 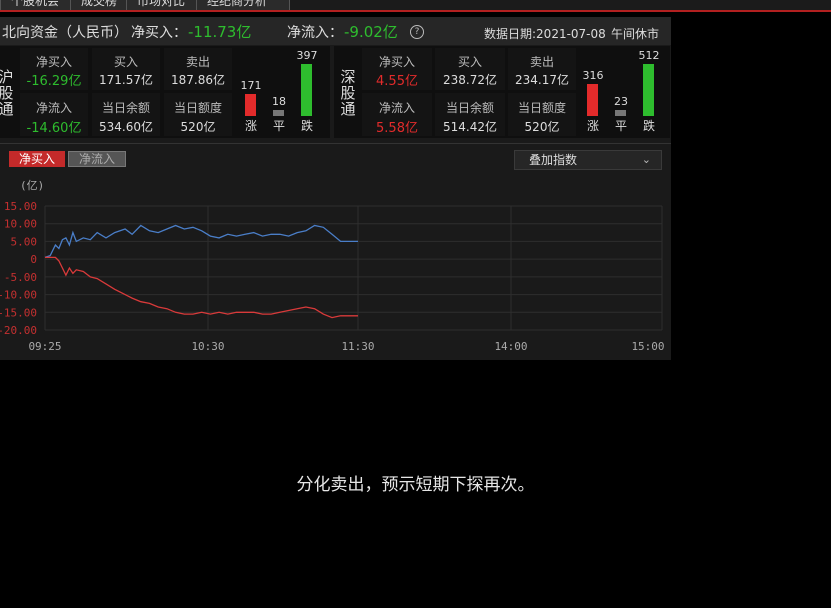 I want to click on top-tab-bar: 个股机会 成交榜 市场对比 经纪商分析, so click(x=415, y=6).